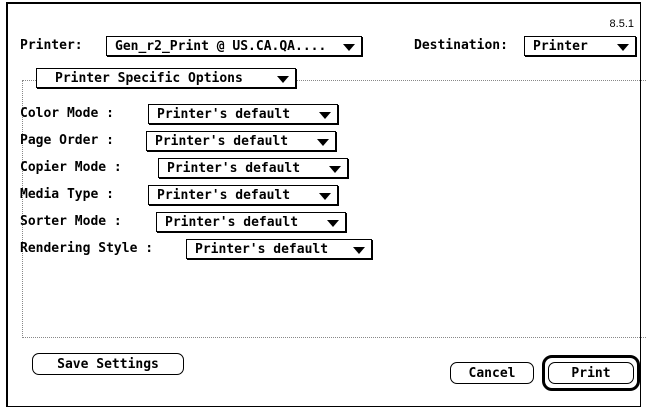 The width and height of the screenshot is (646, 409). I want to click on sorter-mode-value: Printer's default, so click(232, 222).